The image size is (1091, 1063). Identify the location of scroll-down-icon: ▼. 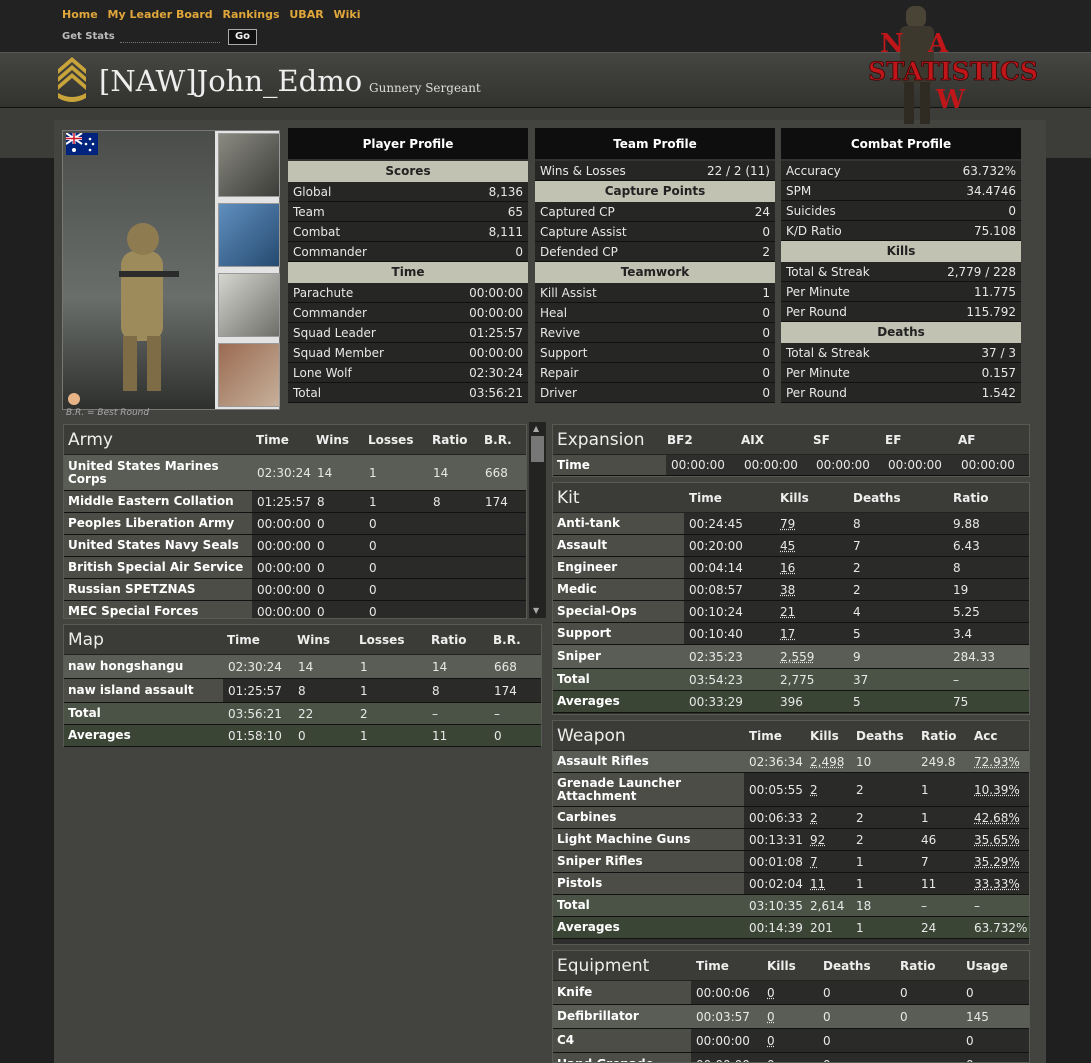
(536, 610).